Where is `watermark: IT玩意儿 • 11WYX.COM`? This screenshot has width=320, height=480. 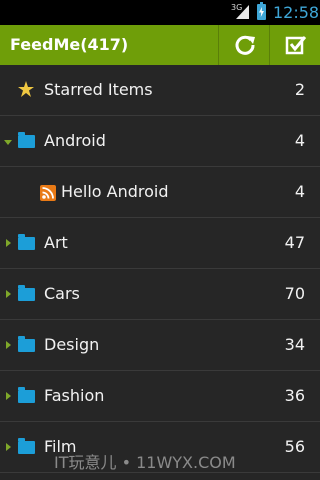 watermark: IT玩意儿 • 11WYX.COM is located at coordinates (145, 462).